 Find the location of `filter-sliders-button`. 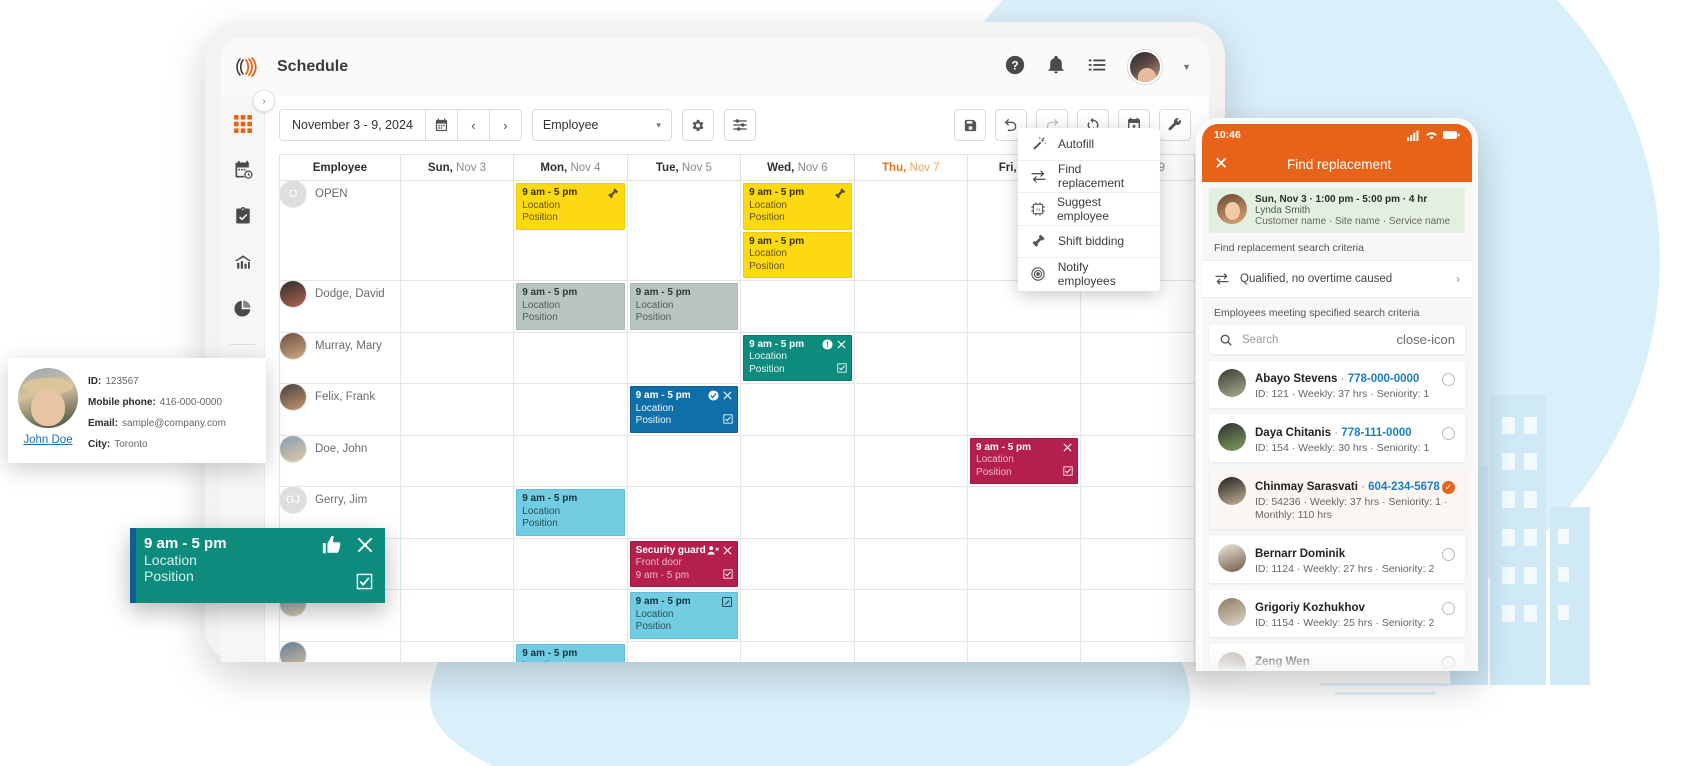

filter-sliders-button is located at coordinates (739, 125).